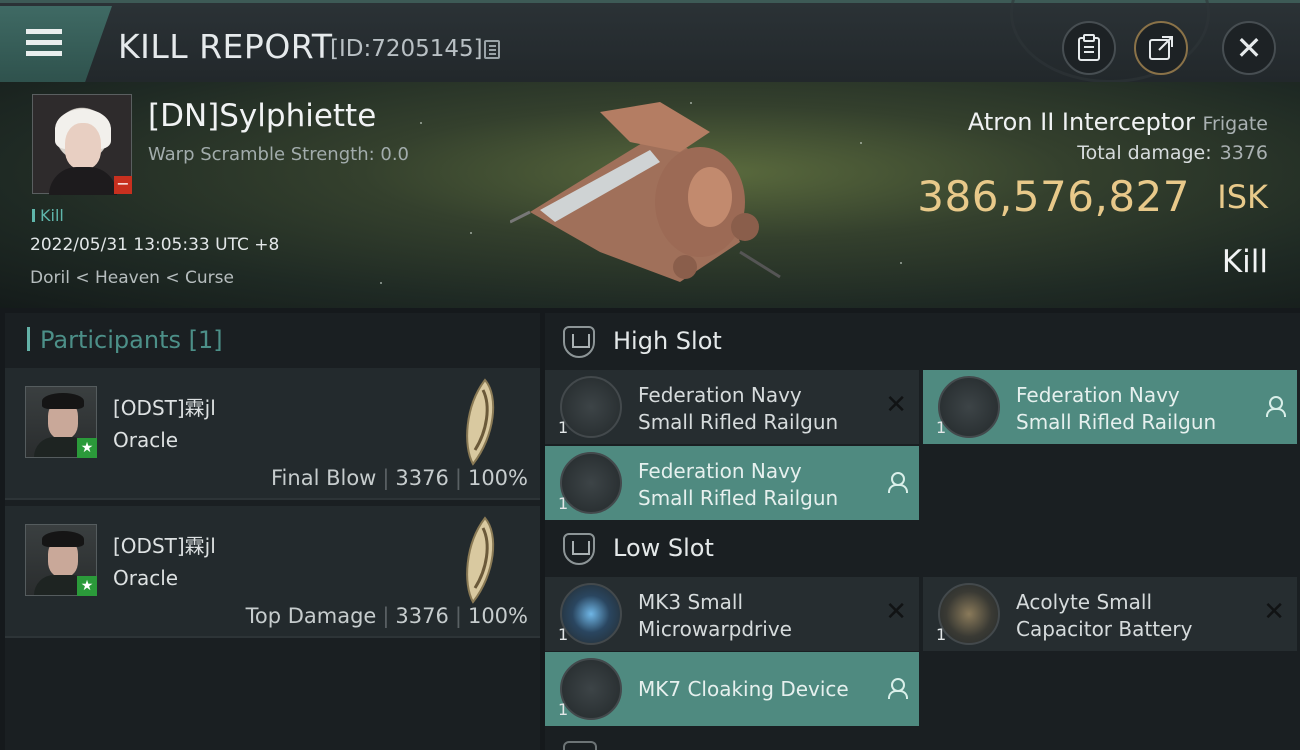 This screenshot has width=1300, height=750. Describe the element at coordinates (52, 215) in the screenshot. I see `kill-tag-label: Kill` at that location.